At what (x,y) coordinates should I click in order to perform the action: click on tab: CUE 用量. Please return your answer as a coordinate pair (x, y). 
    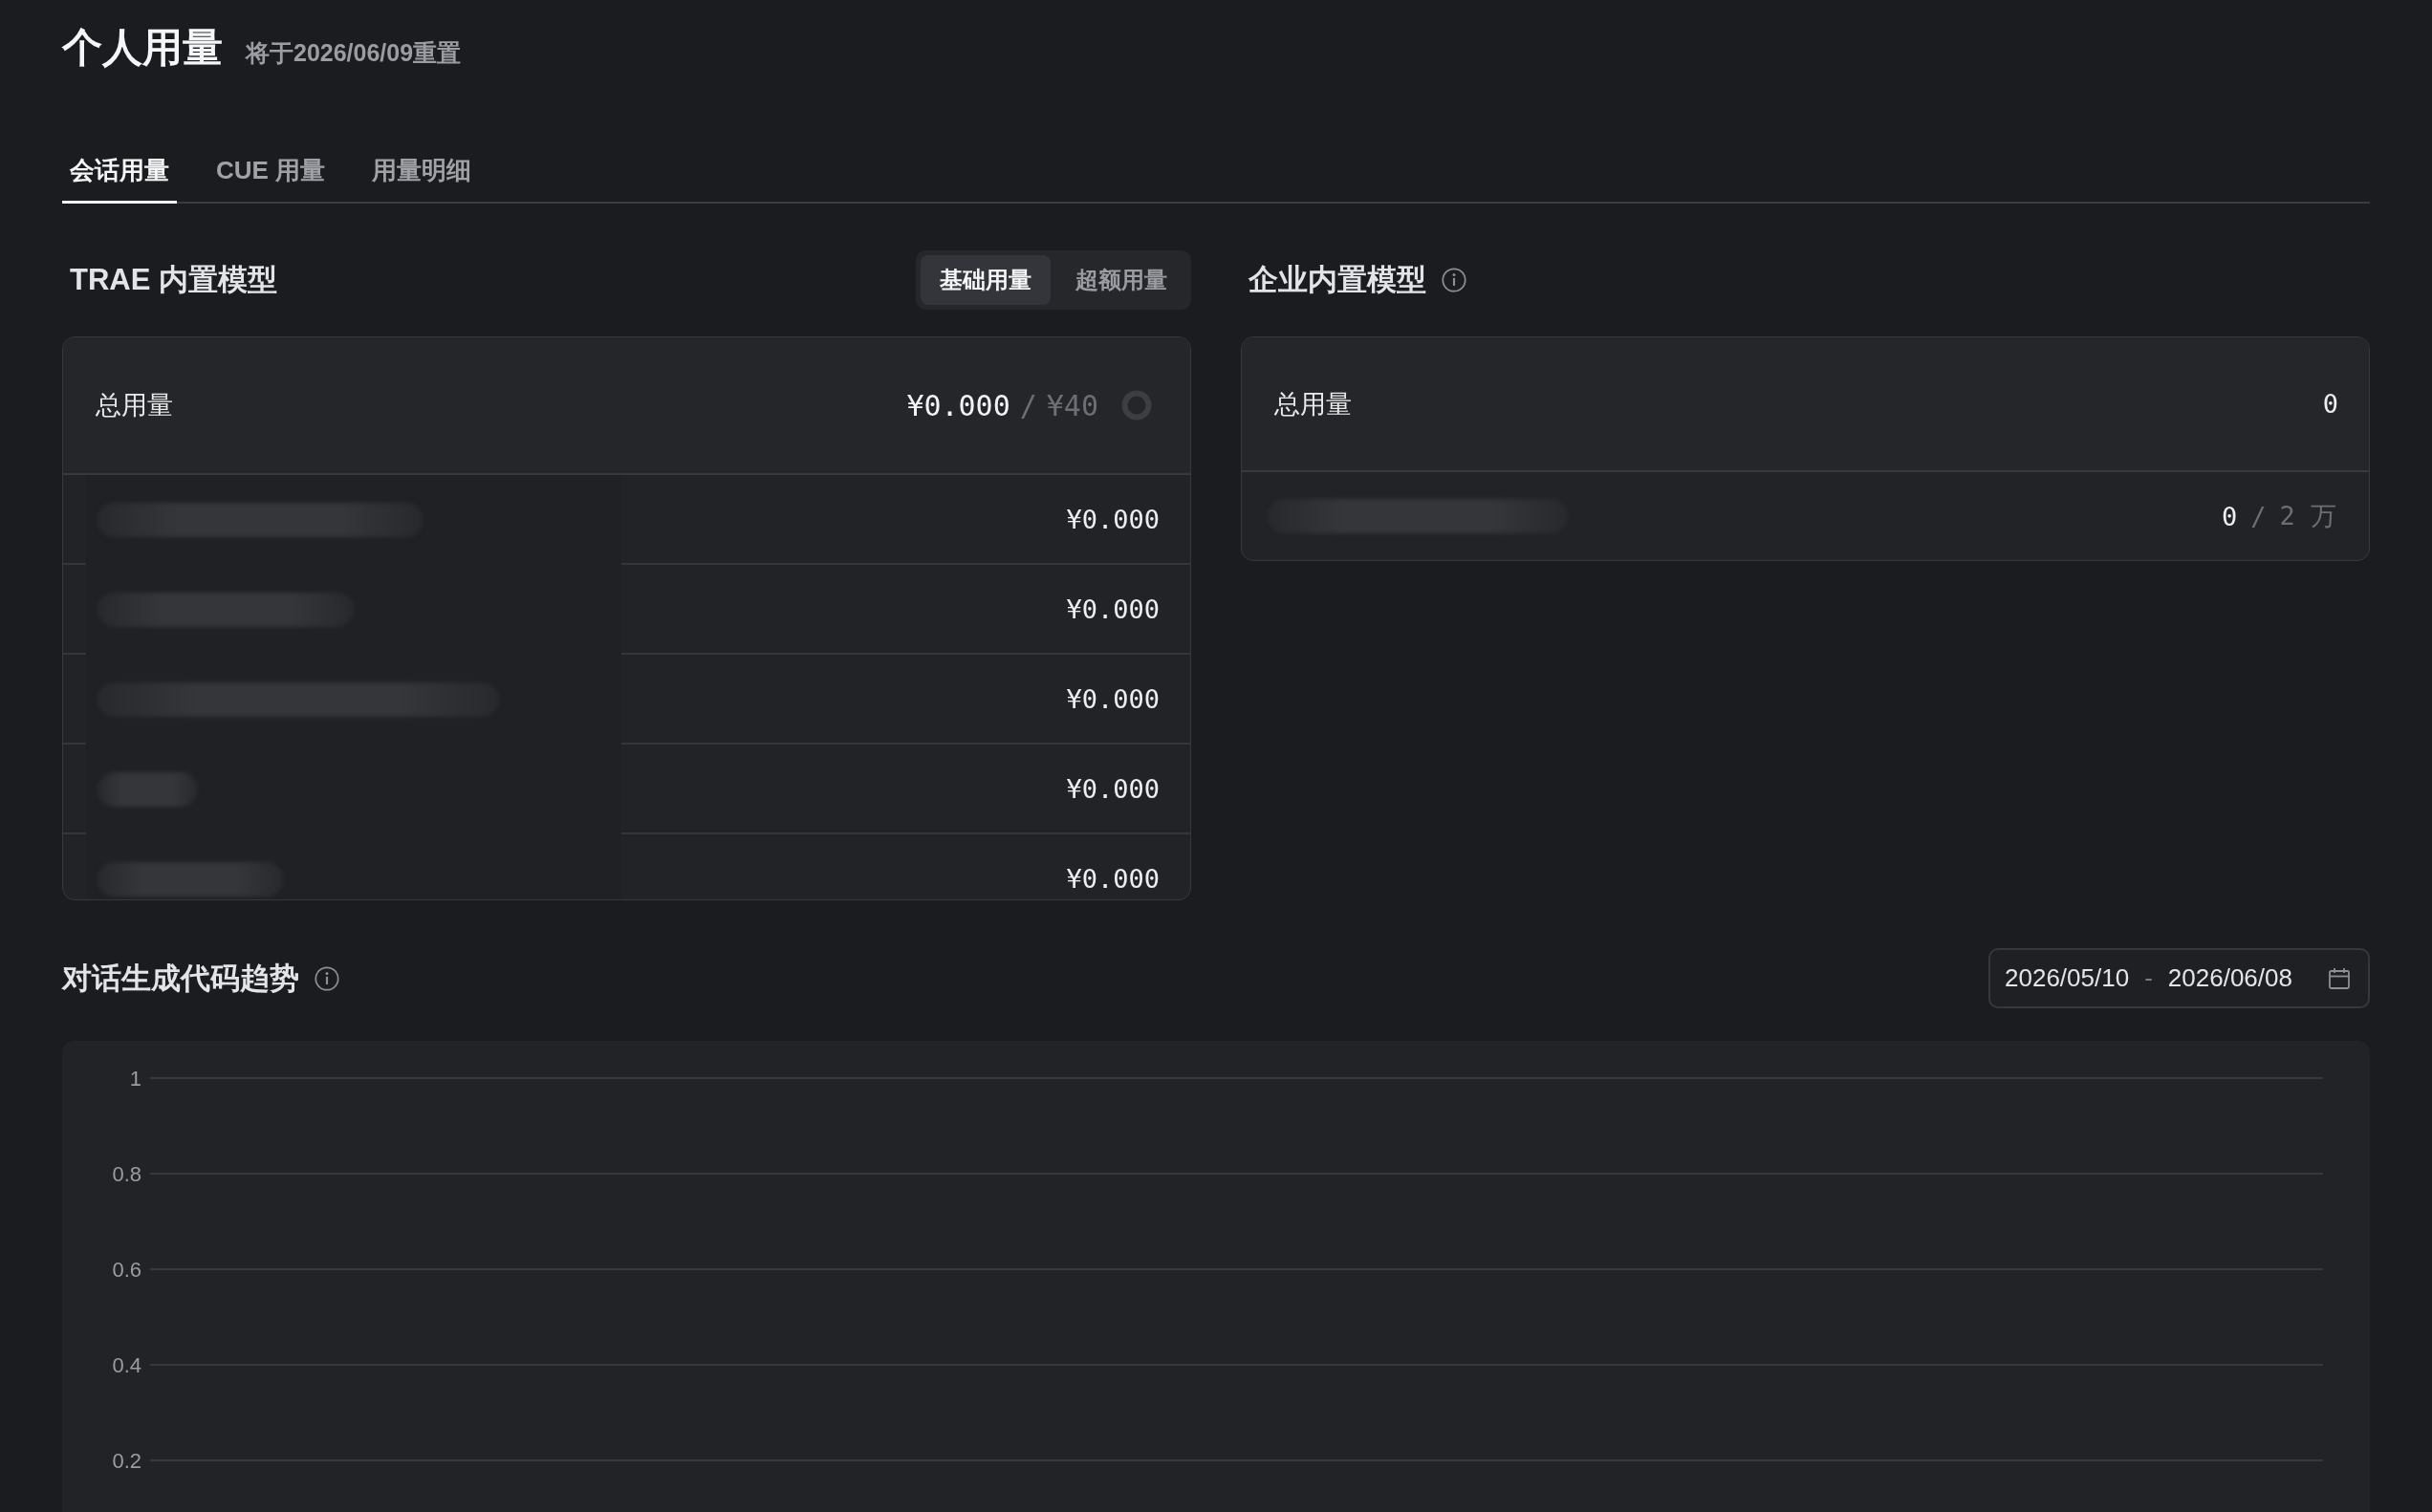
    Looking at the image, I should click on (271, 180).